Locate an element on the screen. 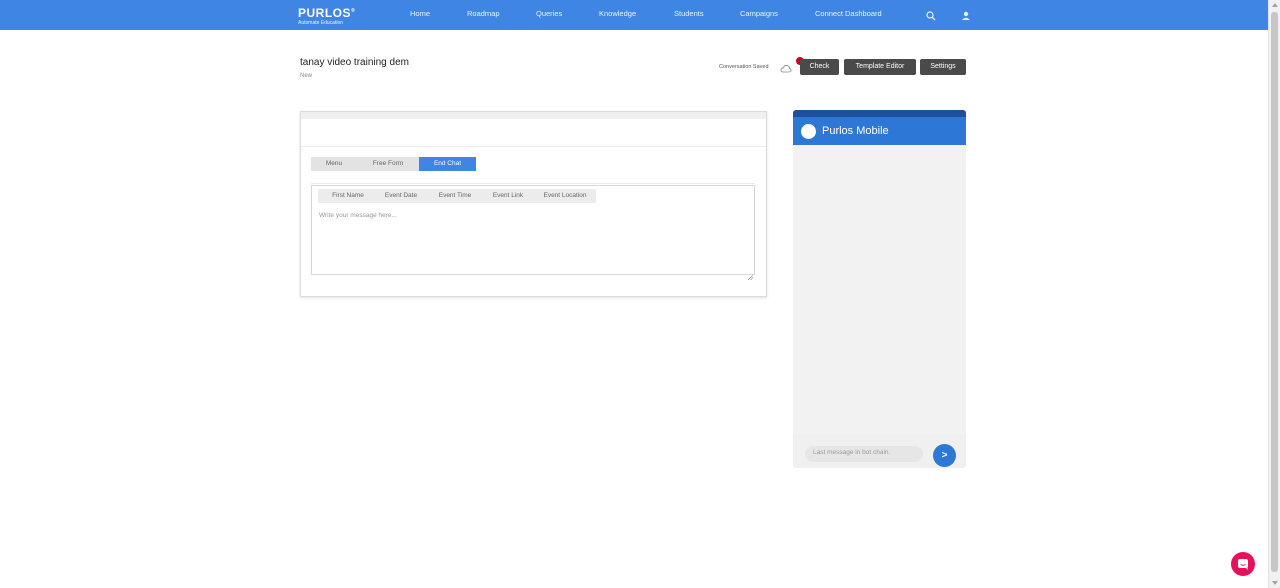 This screenshot has height=588, width=1280. search-icon is located at coordinates (931, 15).